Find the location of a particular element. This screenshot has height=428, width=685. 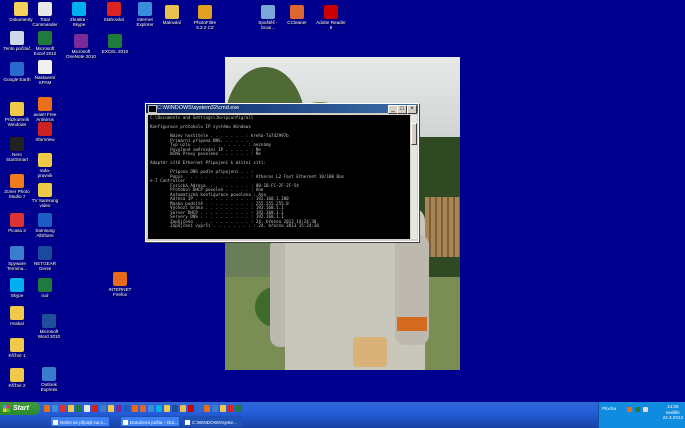

desktop-icon-label: Křížné 1 is located at coordinates (17, 355).